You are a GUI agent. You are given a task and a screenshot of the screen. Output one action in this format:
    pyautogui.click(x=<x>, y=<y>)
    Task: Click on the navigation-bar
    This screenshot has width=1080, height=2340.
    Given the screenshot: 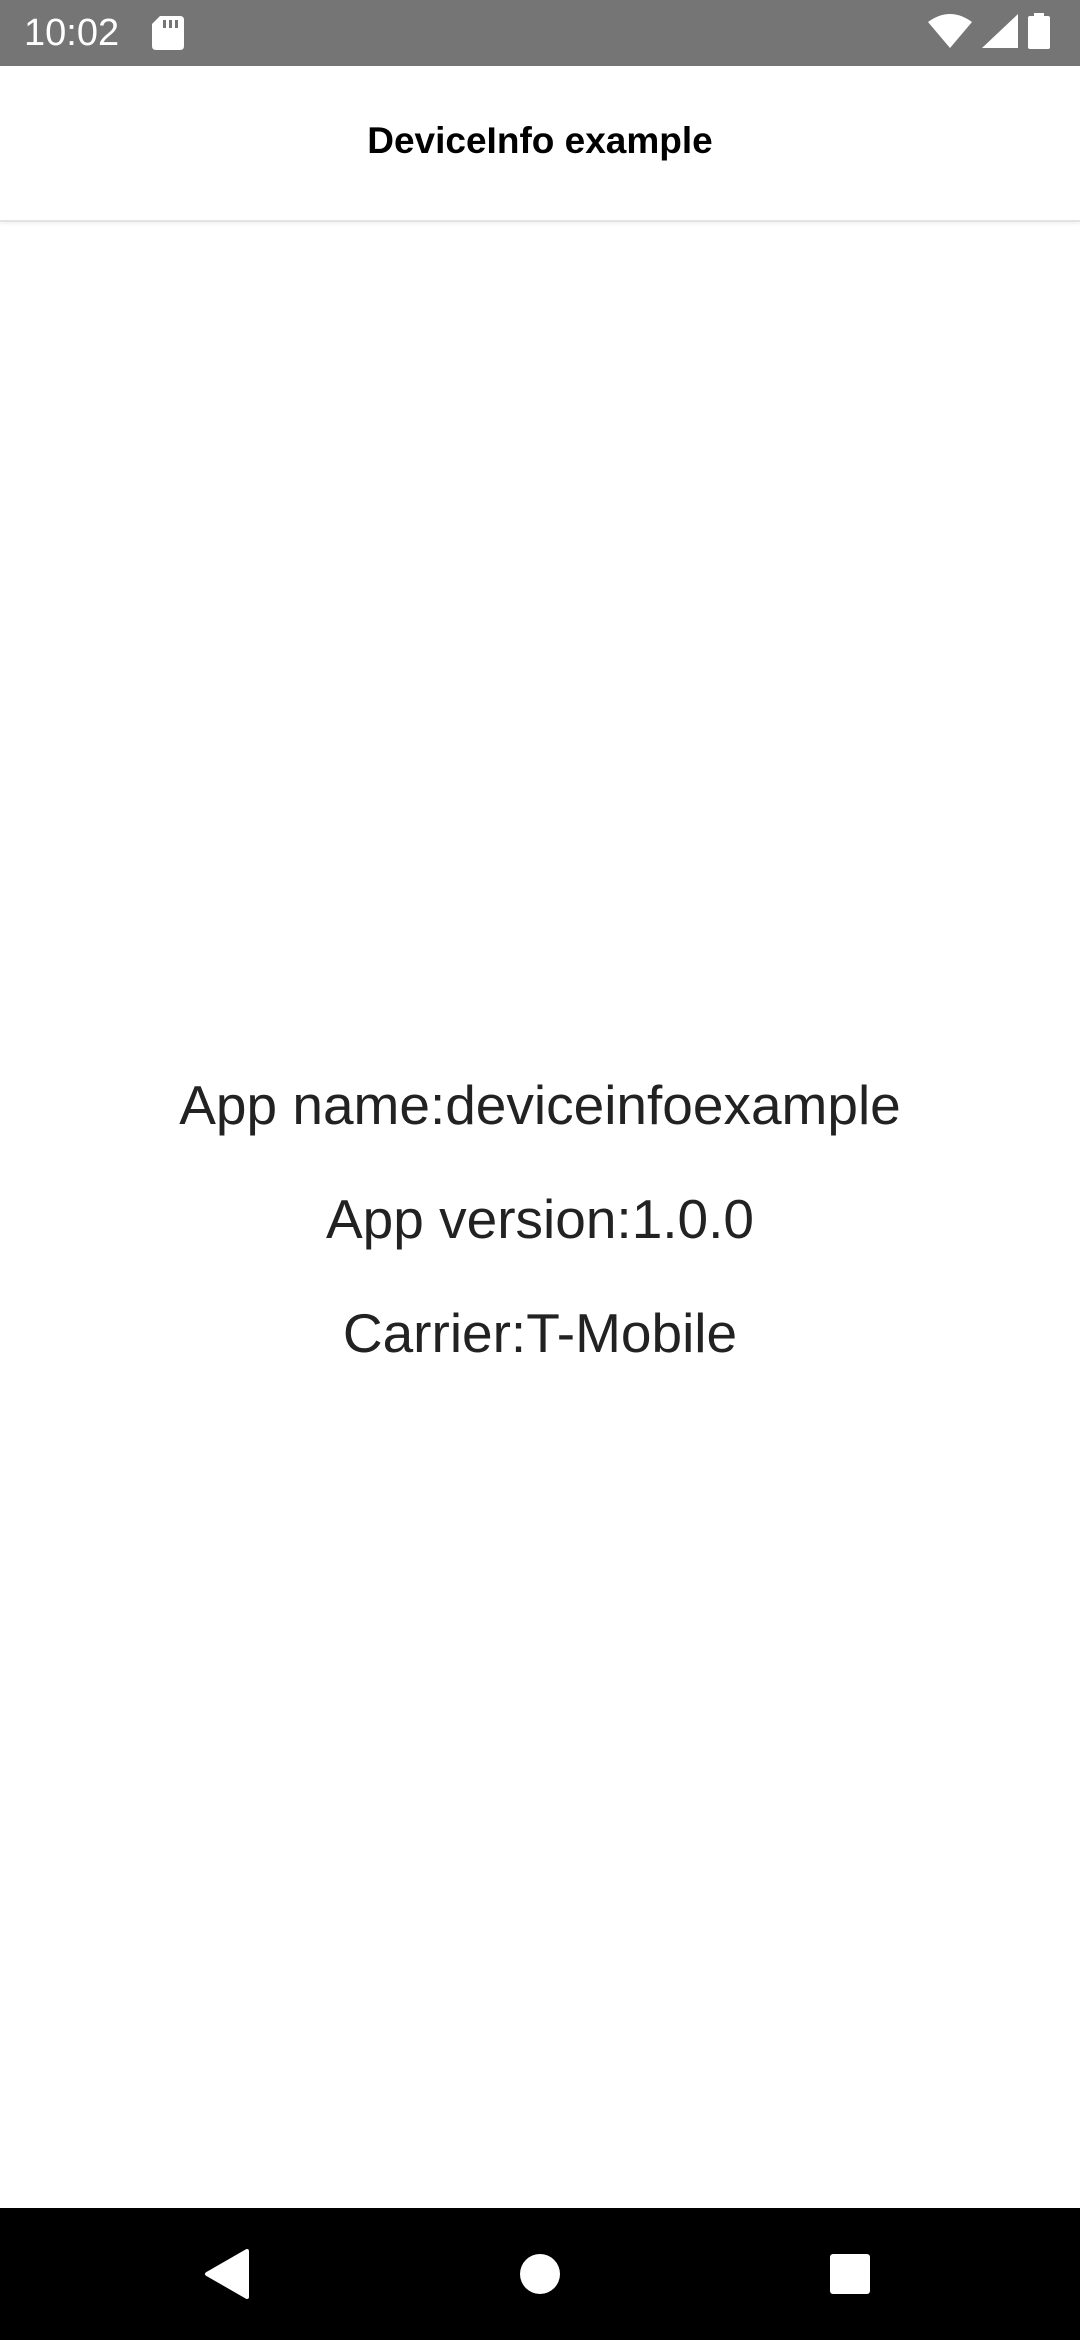 What is the action you would take?
    pyautogui.click(x=540, y=2274)
    